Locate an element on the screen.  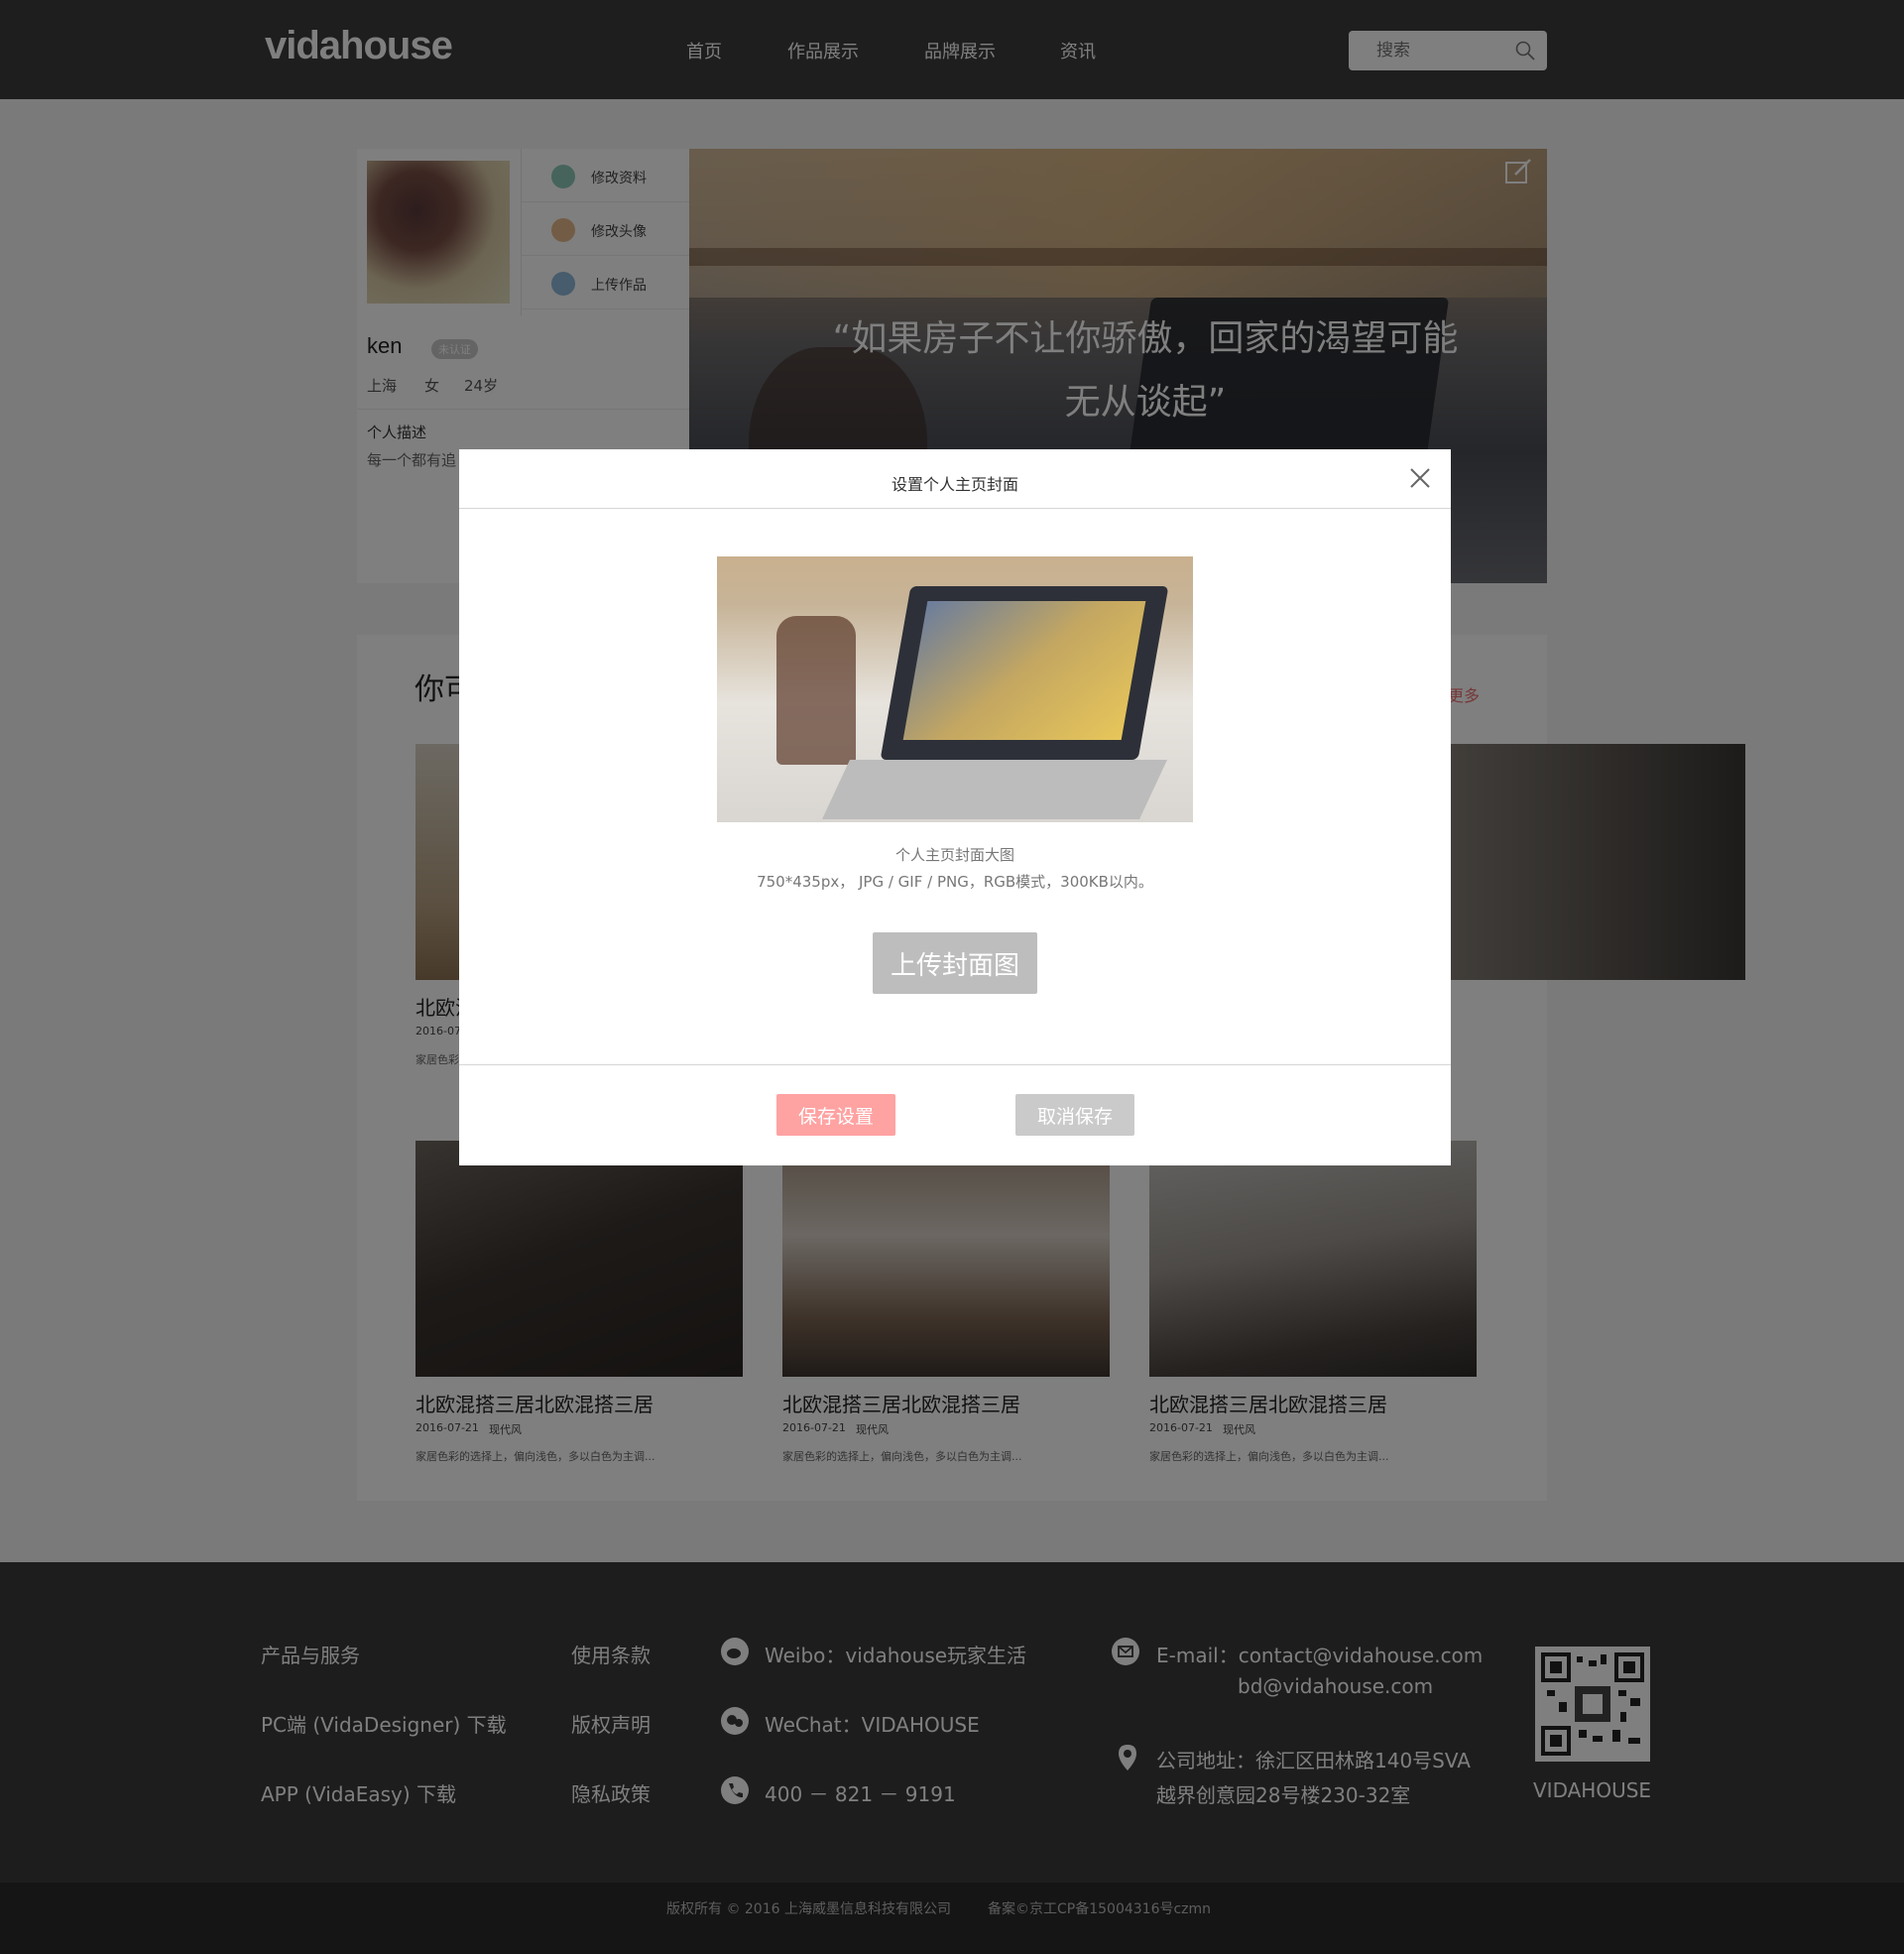
preview-screen is located at coordinates (1024, 670).